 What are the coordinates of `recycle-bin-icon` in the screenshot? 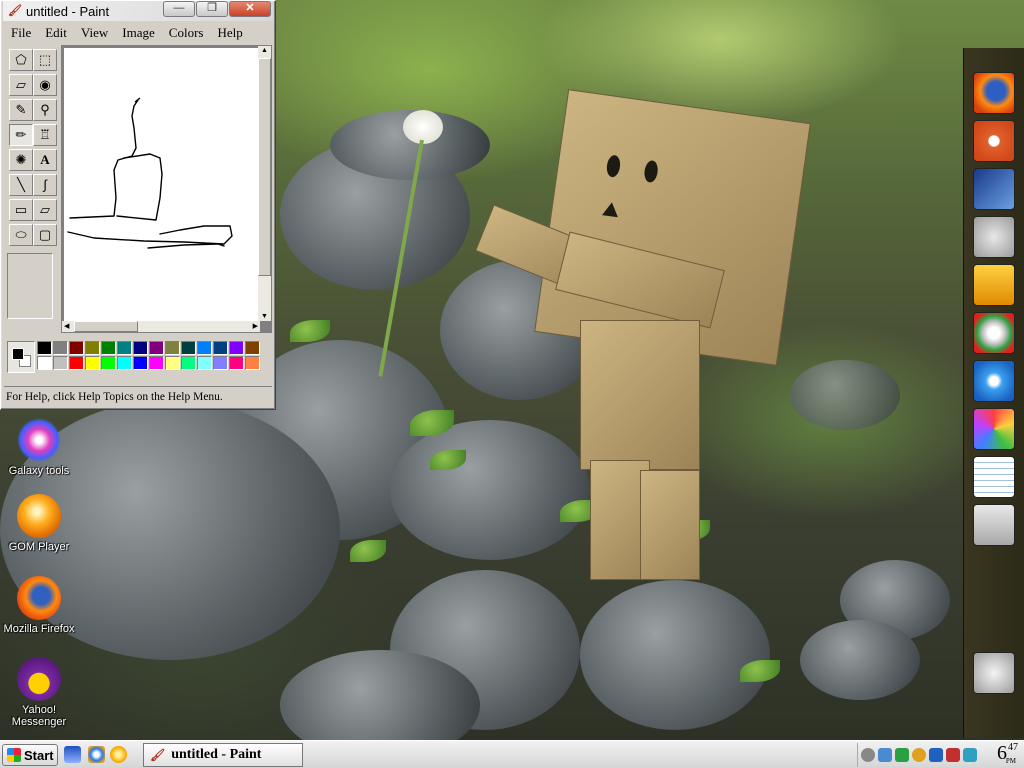 It's located at (994, 673).